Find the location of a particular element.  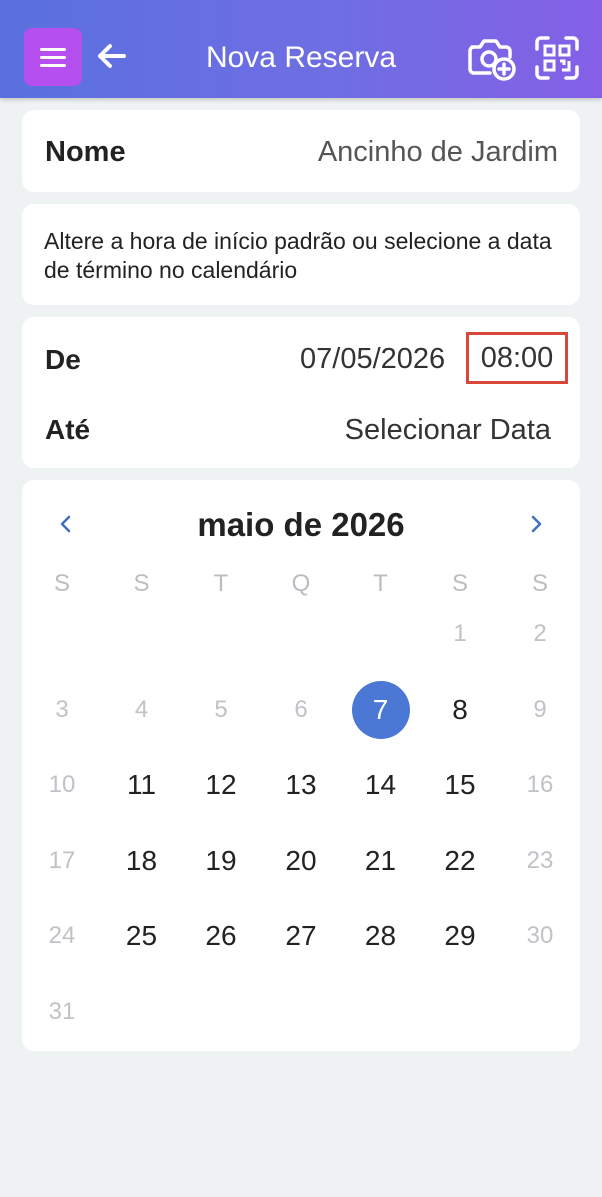

calendar-day: 17 is located at coordinates (62, 860).